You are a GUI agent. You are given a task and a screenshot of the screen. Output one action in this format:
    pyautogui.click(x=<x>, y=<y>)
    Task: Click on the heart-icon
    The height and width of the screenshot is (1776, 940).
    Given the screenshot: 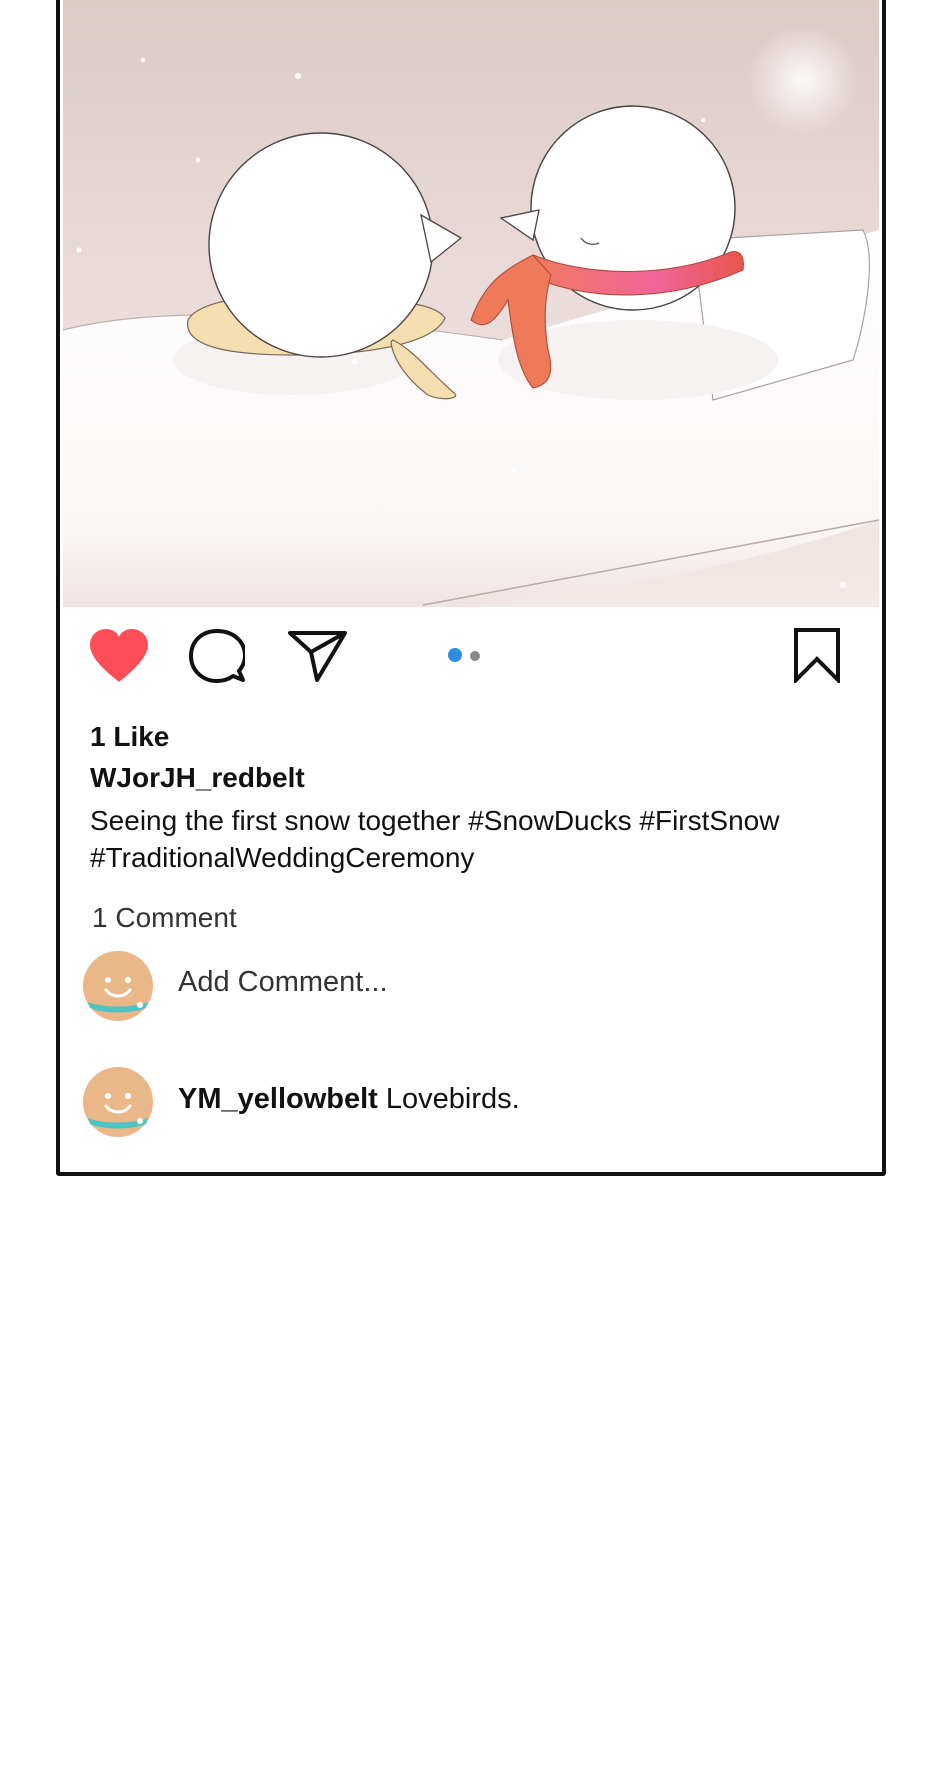 What is the action you would take?
    pyautogui.click(x=119, y=656)
    